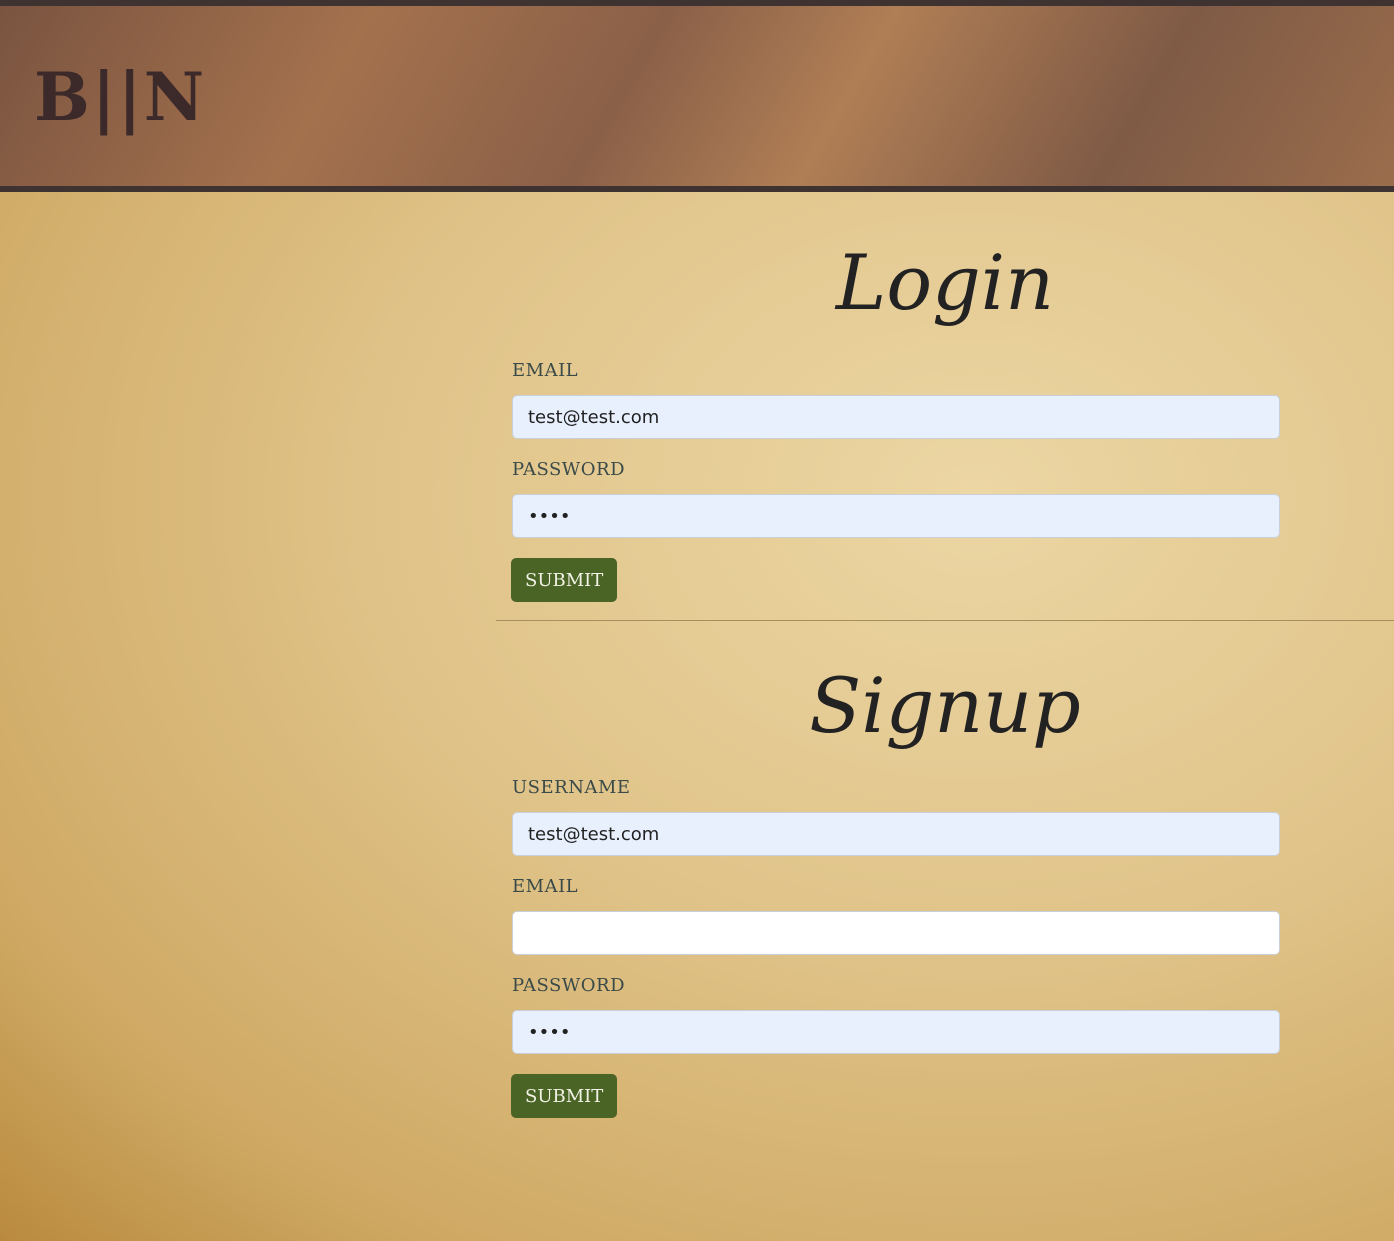  Describe the element at coordinates (896, 1032) in the screenshot. I see `signup-password-input` at that location.